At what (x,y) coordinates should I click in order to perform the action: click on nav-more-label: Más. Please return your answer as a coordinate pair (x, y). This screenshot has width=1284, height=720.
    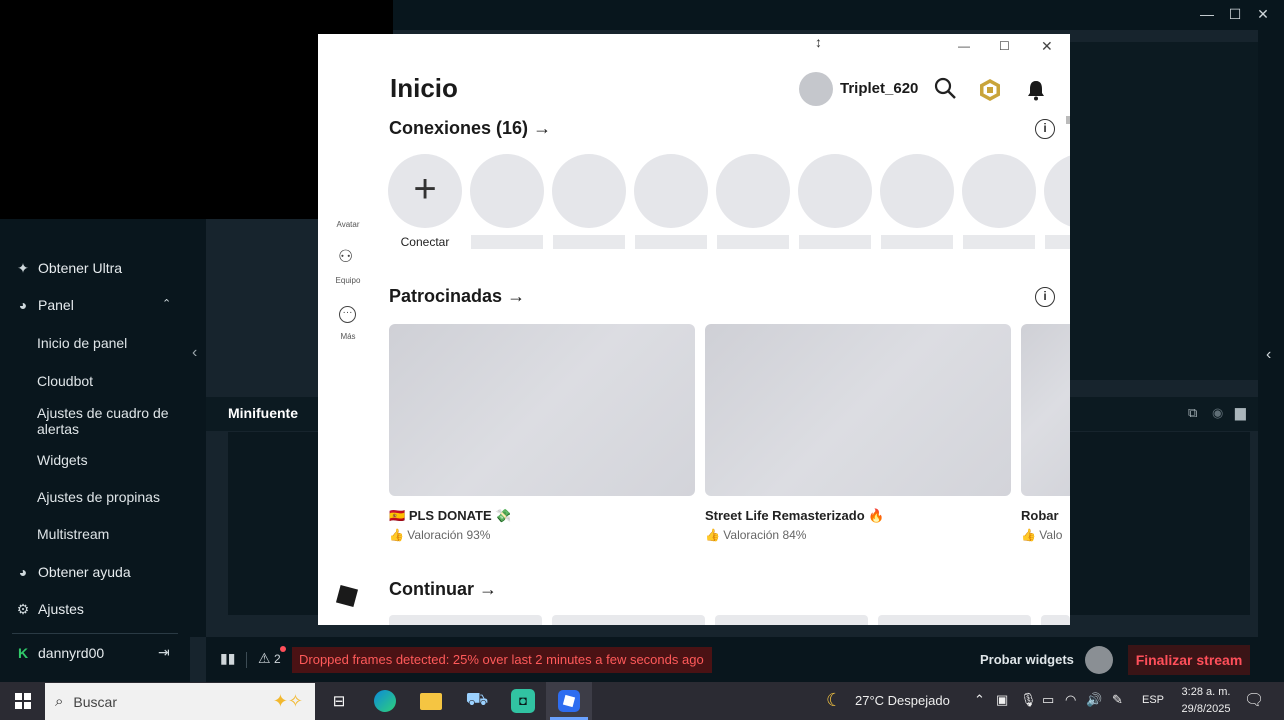
    Looking at the image, I should click on (348, 336).